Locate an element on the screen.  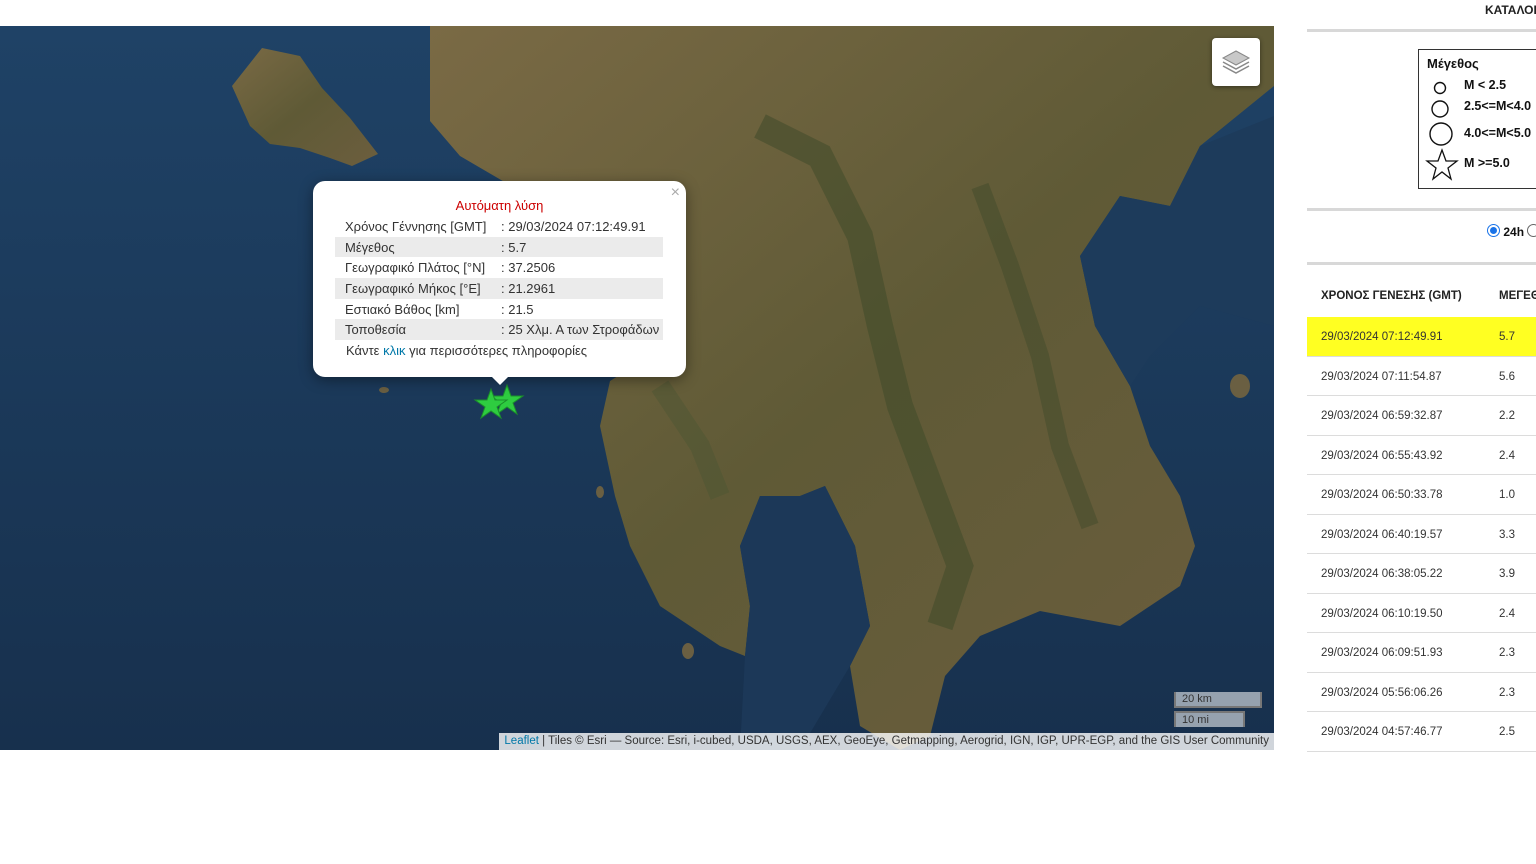
event-time: 29/03/2024 06:10:19.50 is located at coordinates (1382, 613).